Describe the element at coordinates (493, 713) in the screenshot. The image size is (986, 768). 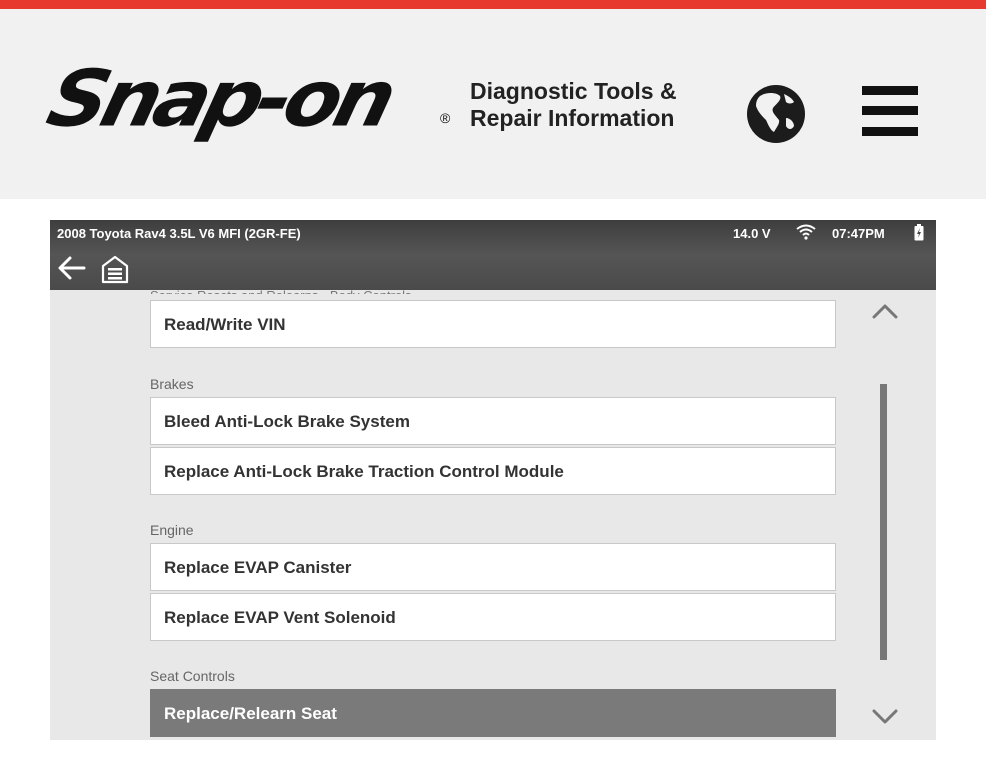
I see `list-item-replace-relearn-seat: Replace/Relearn Seat` at that location.